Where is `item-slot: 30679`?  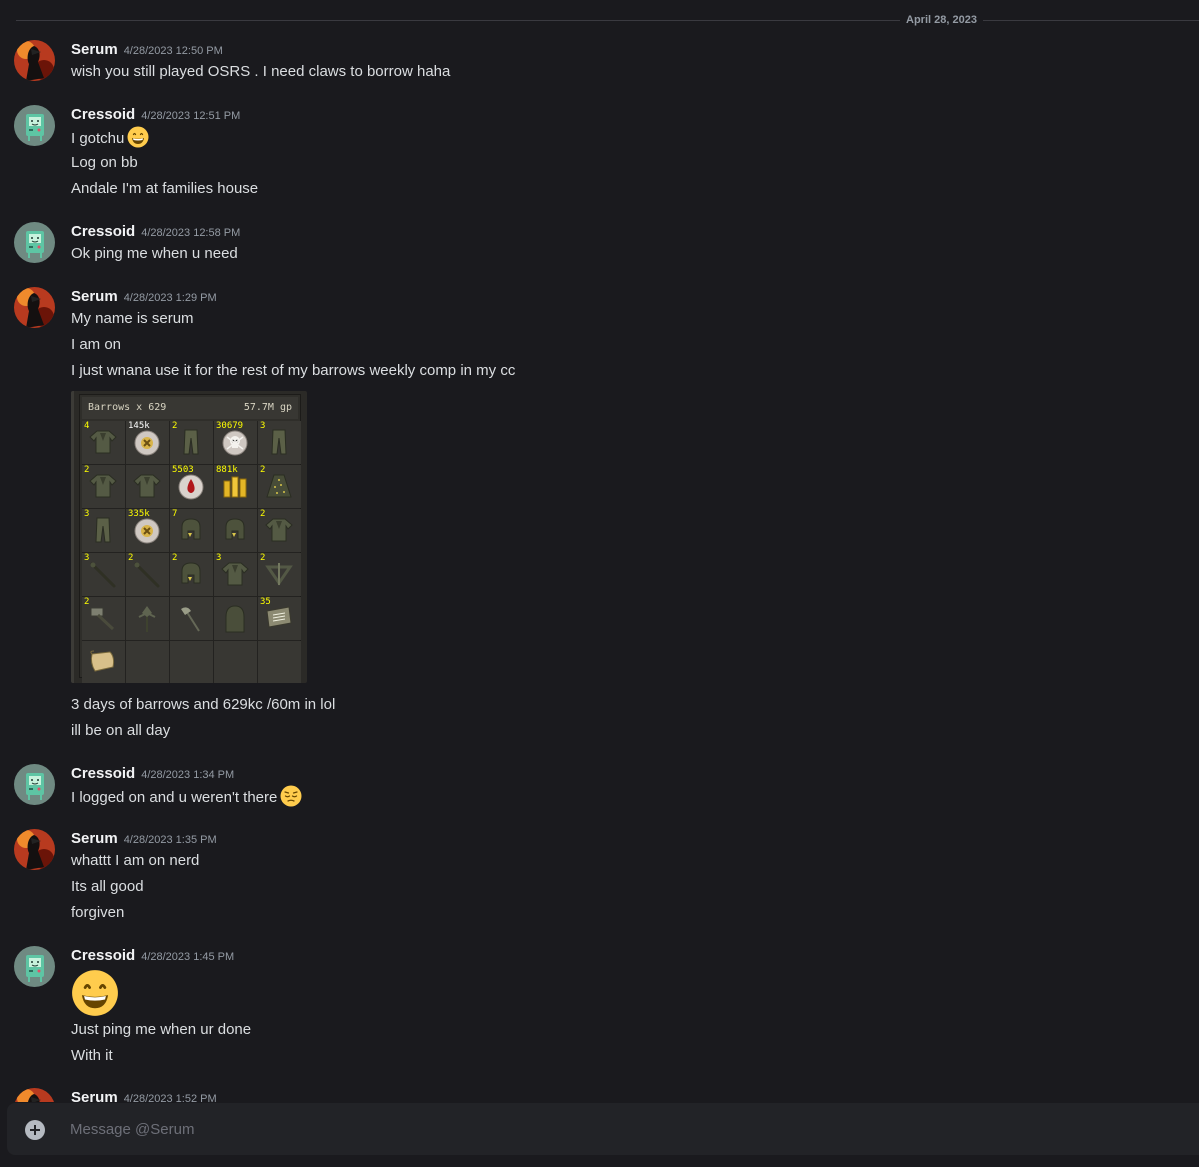 item-slot: 30679 is located at coordinates (235, 442).